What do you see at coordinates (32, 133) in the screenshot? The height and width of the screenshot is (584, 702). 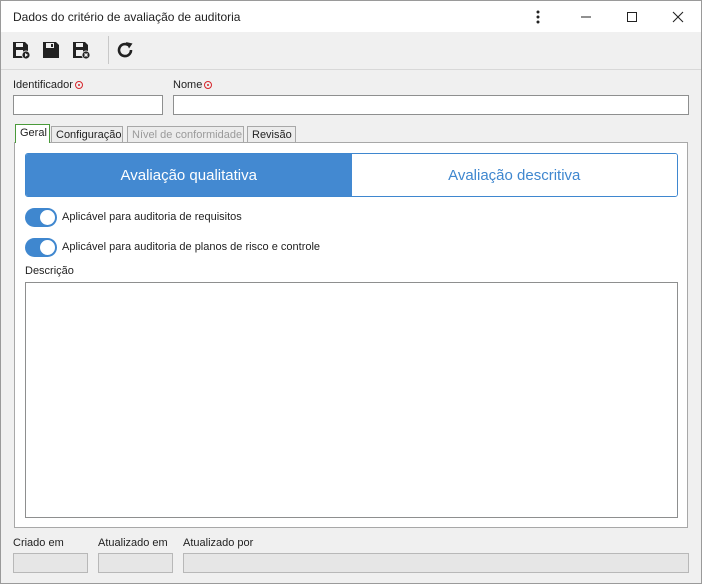 I see `tab-geral: Geral` at bounding box center [32, 133].